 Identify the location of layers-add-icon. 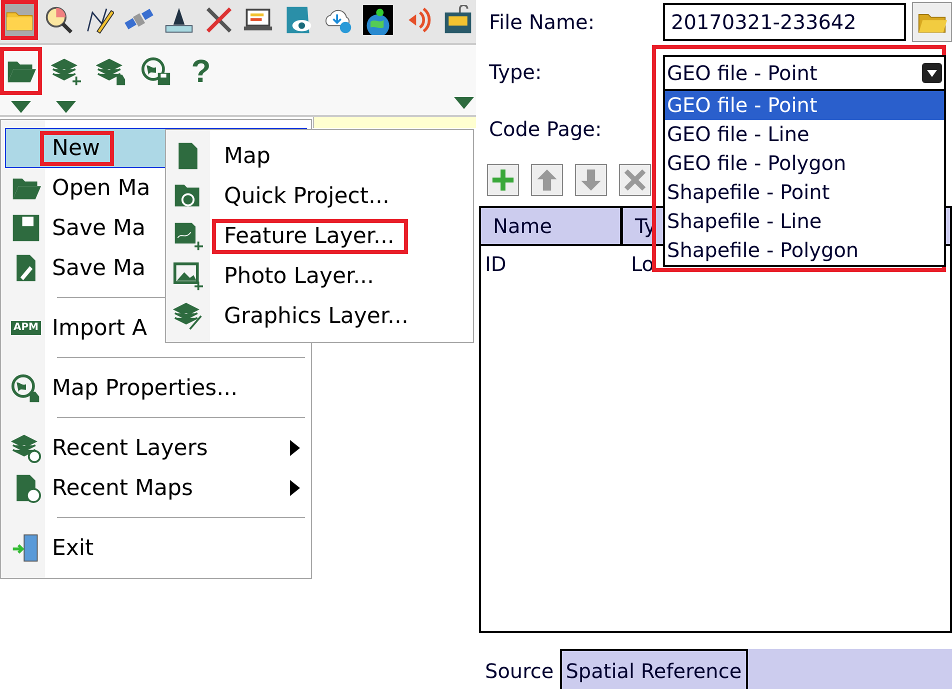
(66, 71).